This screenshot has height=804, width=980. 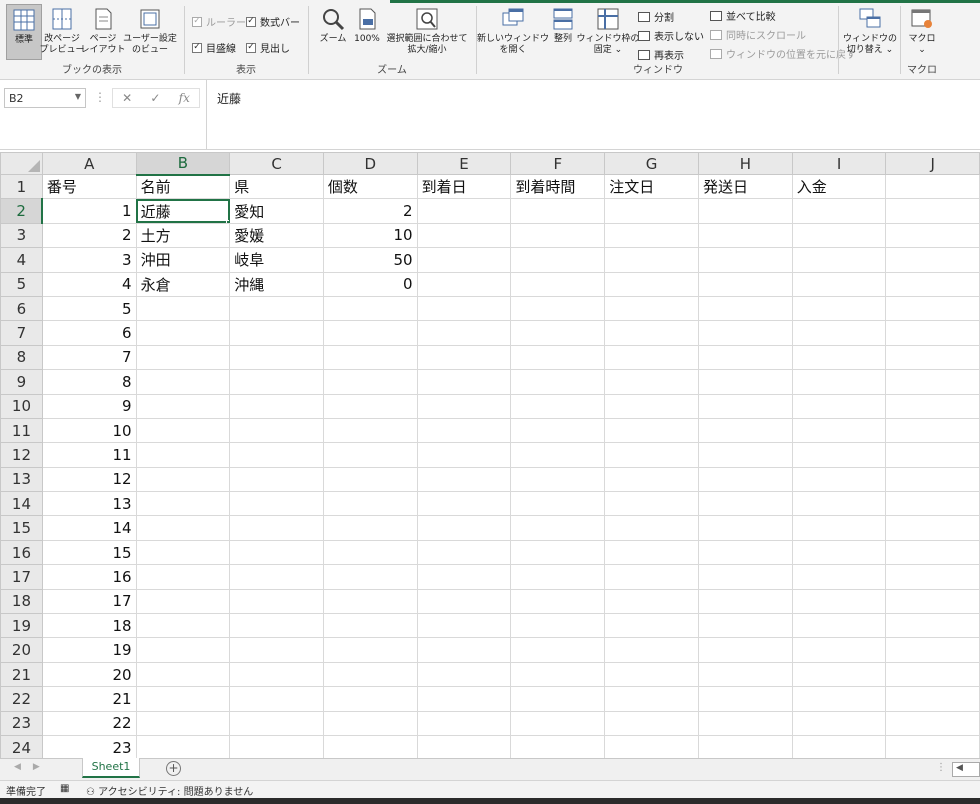 What do you see at coordinates (21, 284) in the screenshot?
I see `row-header-5: 5` at bounding box center [21, 284].